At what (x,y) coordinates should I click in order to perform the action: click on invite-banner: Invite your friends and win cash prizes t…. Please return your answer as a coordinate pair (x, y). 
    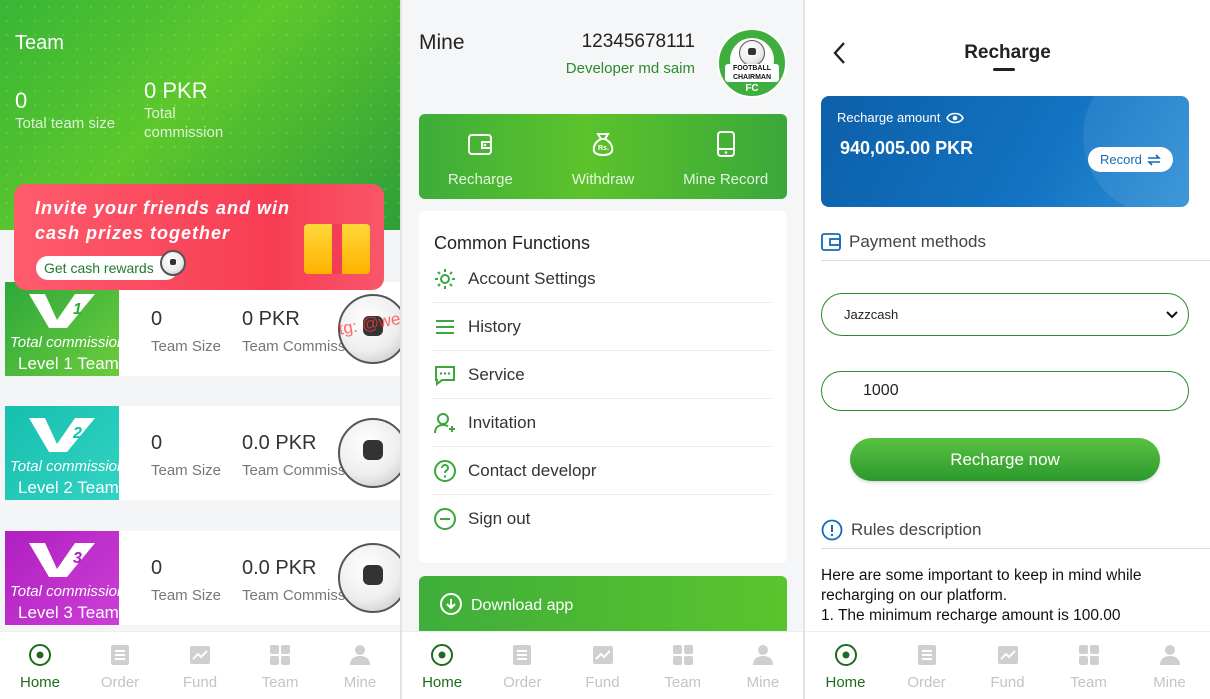
    Looking at the image, I should click on (199, 237).